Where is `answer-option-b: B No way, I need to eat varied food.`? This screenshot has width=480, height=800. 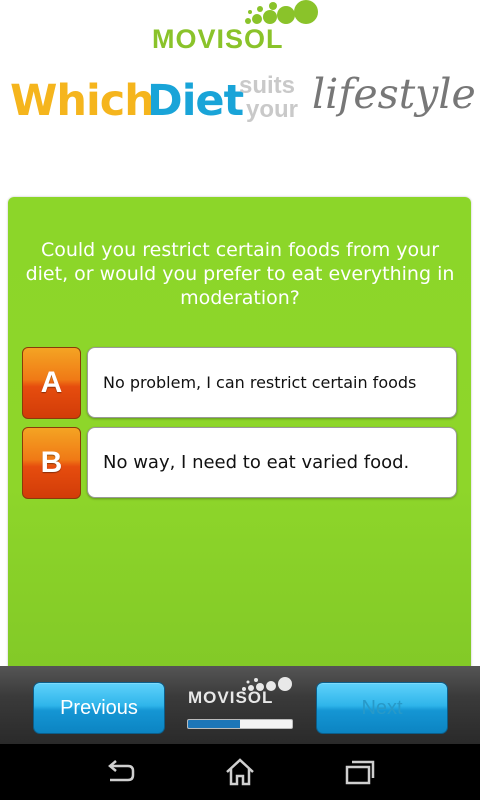 answer-option-b: B No way, I need to eat varied food. is located at coordinates (240, 463).